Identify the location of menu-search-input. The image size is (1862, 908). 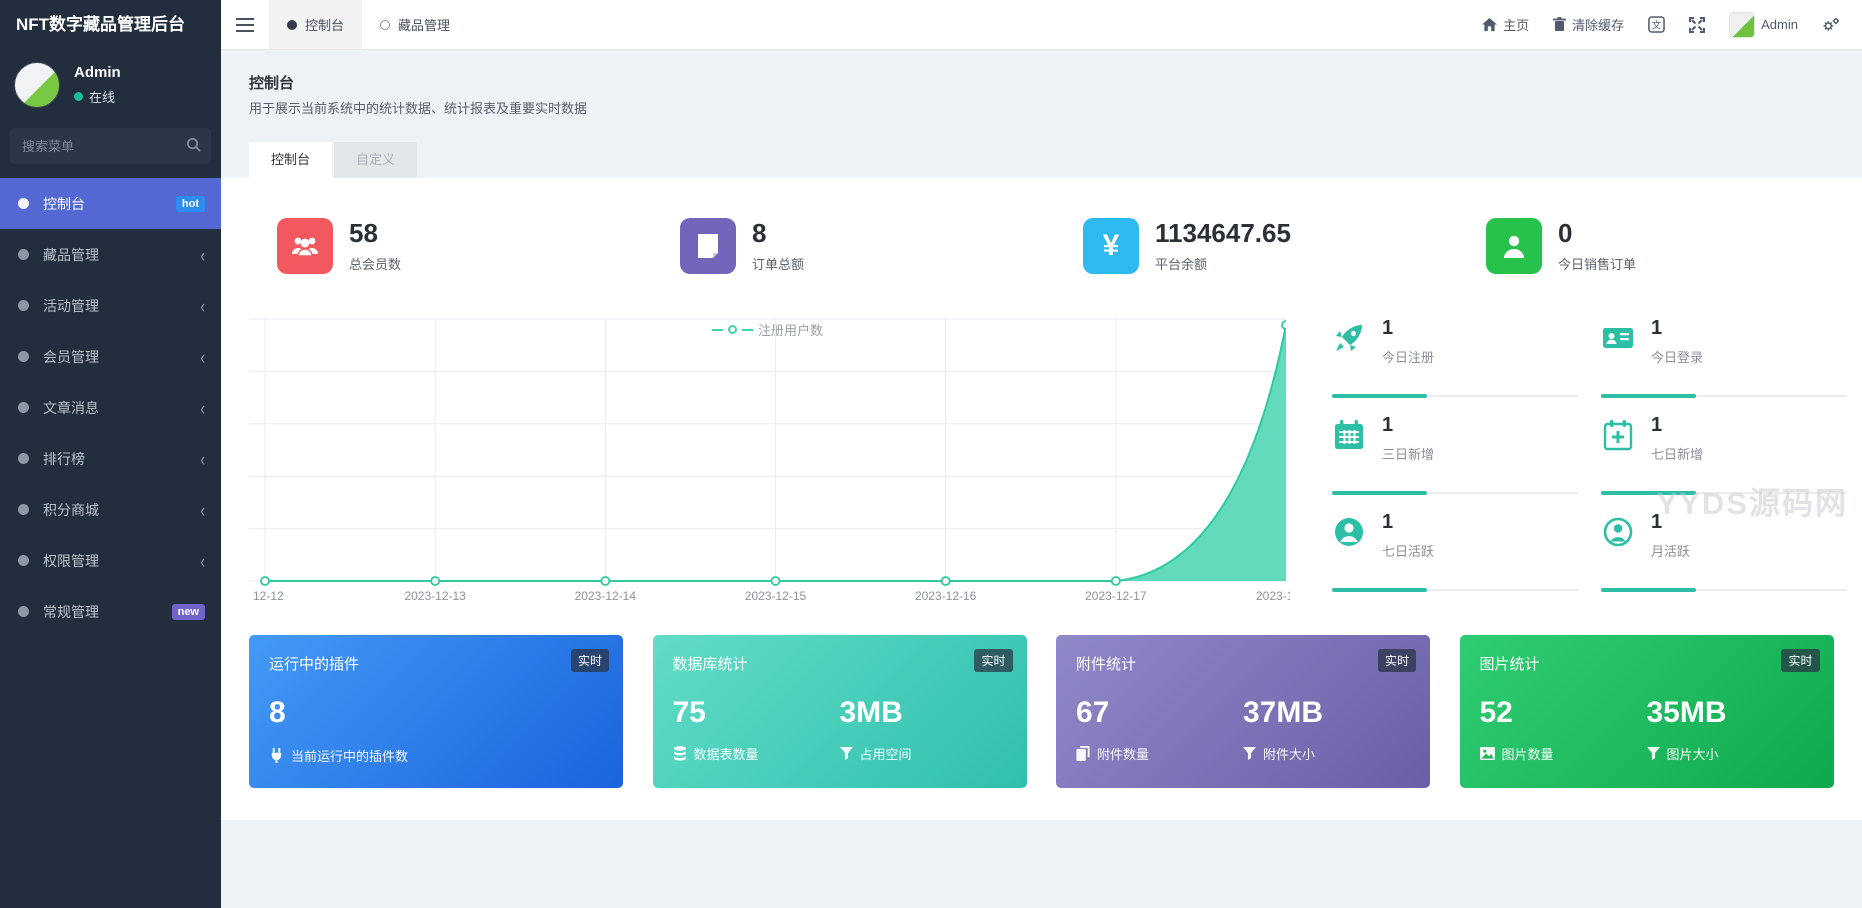
(110, 146).